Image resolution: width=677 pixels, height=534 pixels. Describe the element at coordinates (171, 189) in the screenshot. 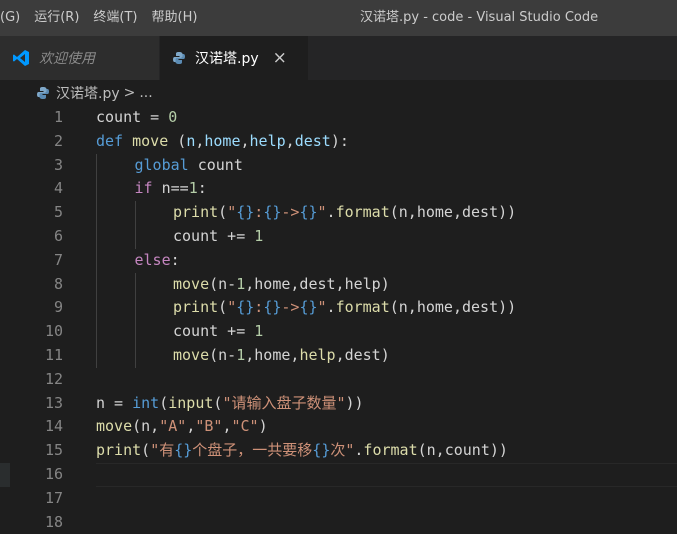

I see `code-text: if n==1:` at that location.